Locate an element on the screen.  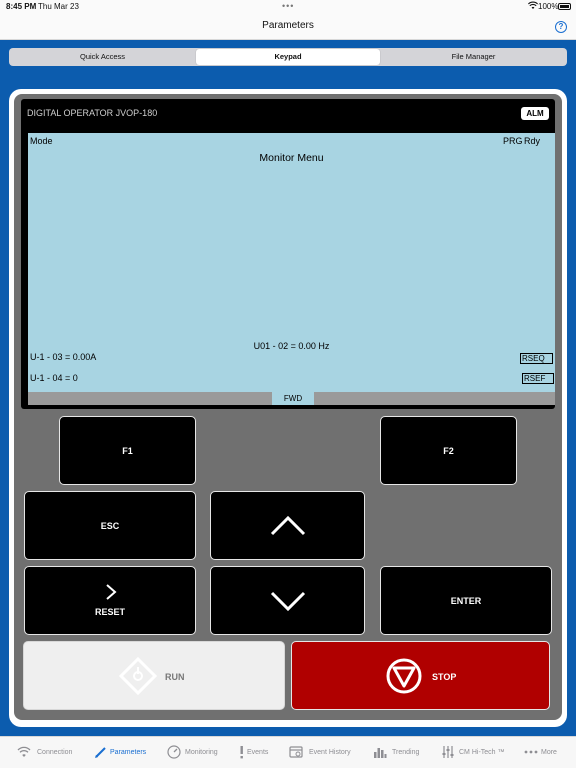
reset-key: RESET is located at coordinates (110, 600).